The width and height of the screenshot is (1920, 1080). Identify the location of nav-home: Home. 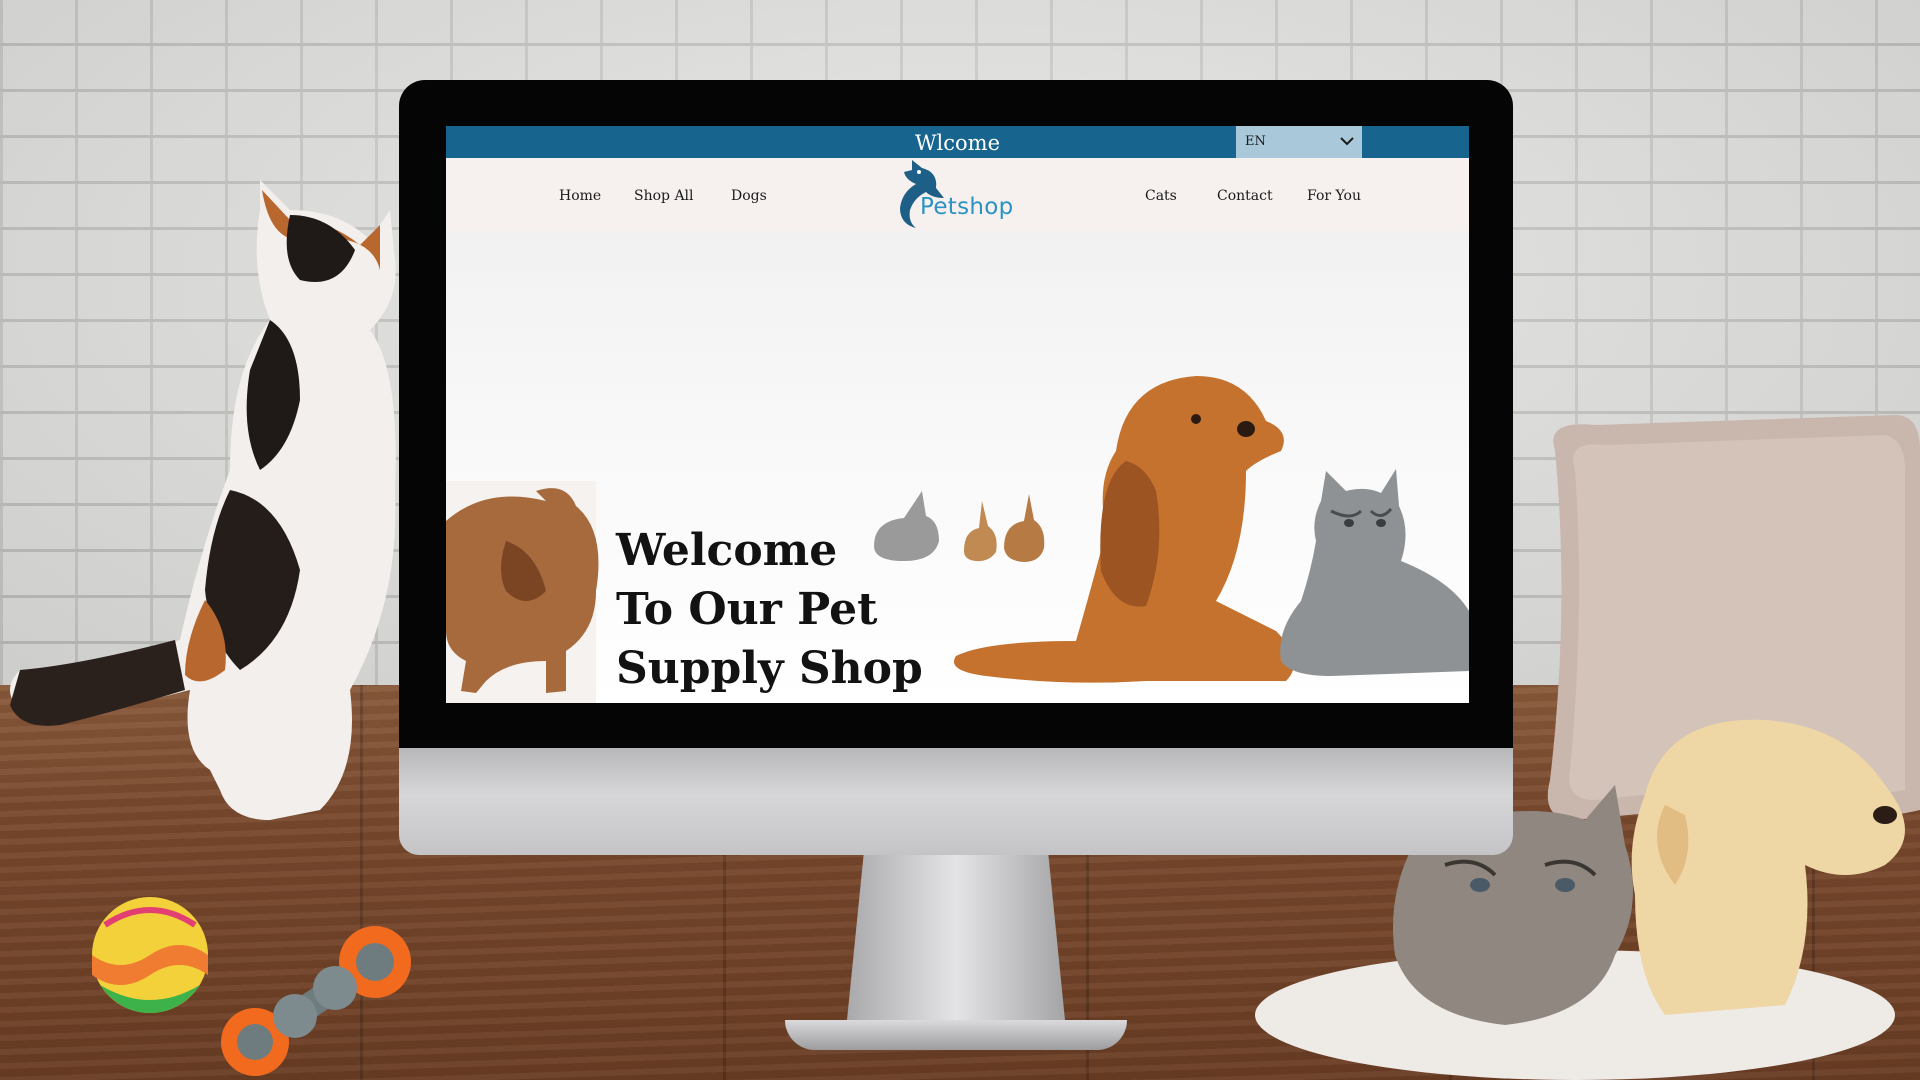
(580, 196).